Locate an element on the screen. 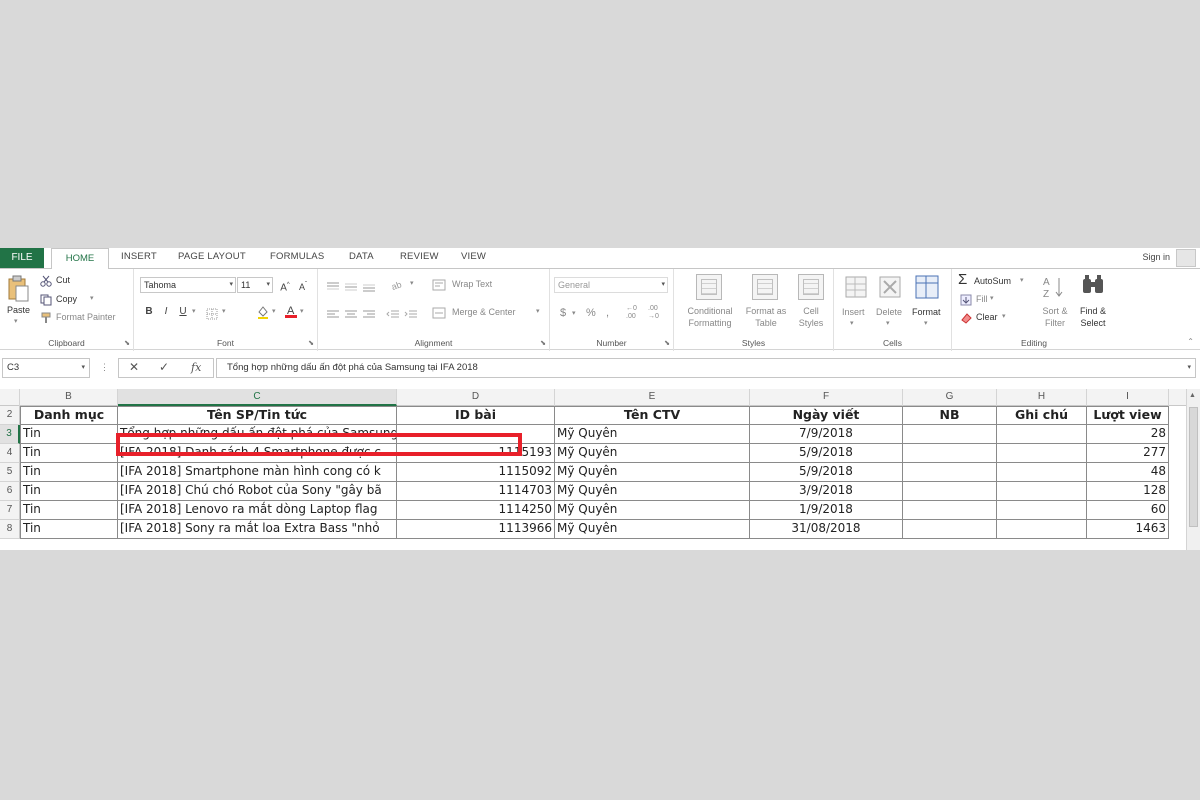  insert-dropdown-icon: ▾ is located at coordinates (852, 323).